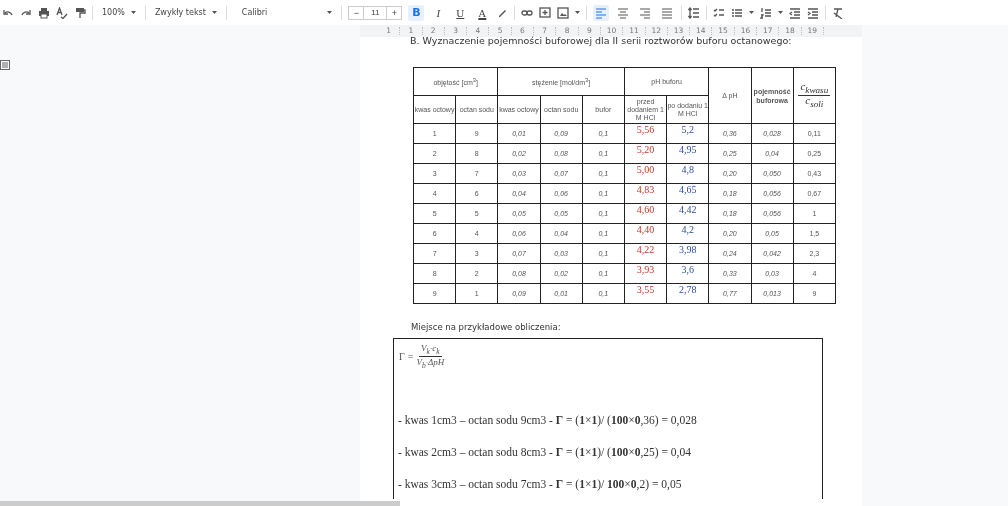 Image resolution: width=1008 pixels, height=506 pixels. Describe the element at coordinates (119, 12) in the screenshot. I see `zoom-dropdown: 100%` at that location.